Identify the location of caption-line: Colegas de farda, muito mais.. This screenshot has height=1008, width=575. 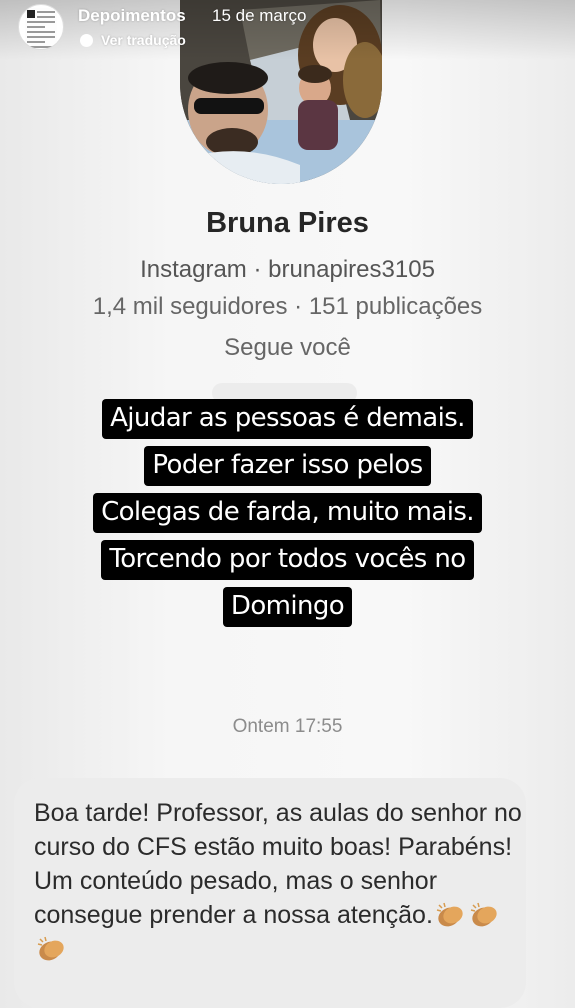
(287, 512).